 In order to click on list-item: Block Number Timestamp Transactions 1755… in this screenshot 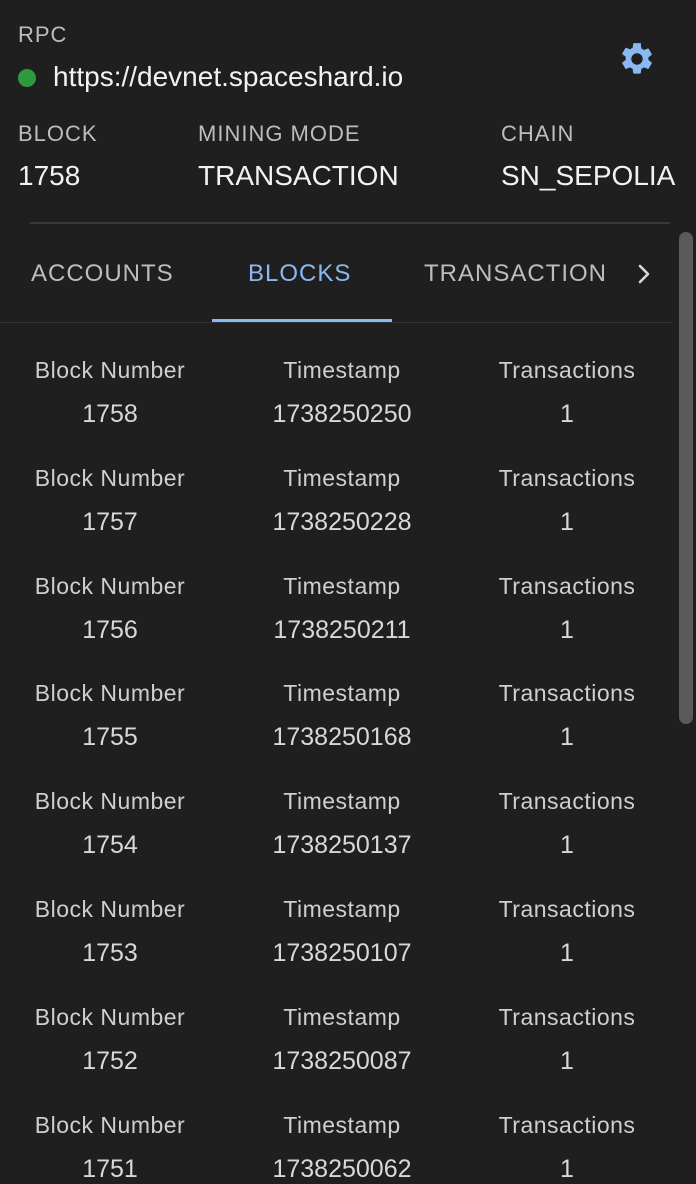, I will do `click(336, 700)`.